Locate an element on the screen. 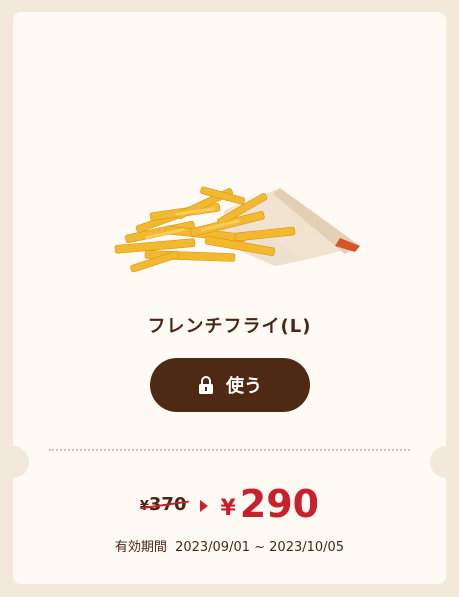 The width and height of the screenshot is (459, 597). original-price-value: 370 is located at coordinates (167, 504).